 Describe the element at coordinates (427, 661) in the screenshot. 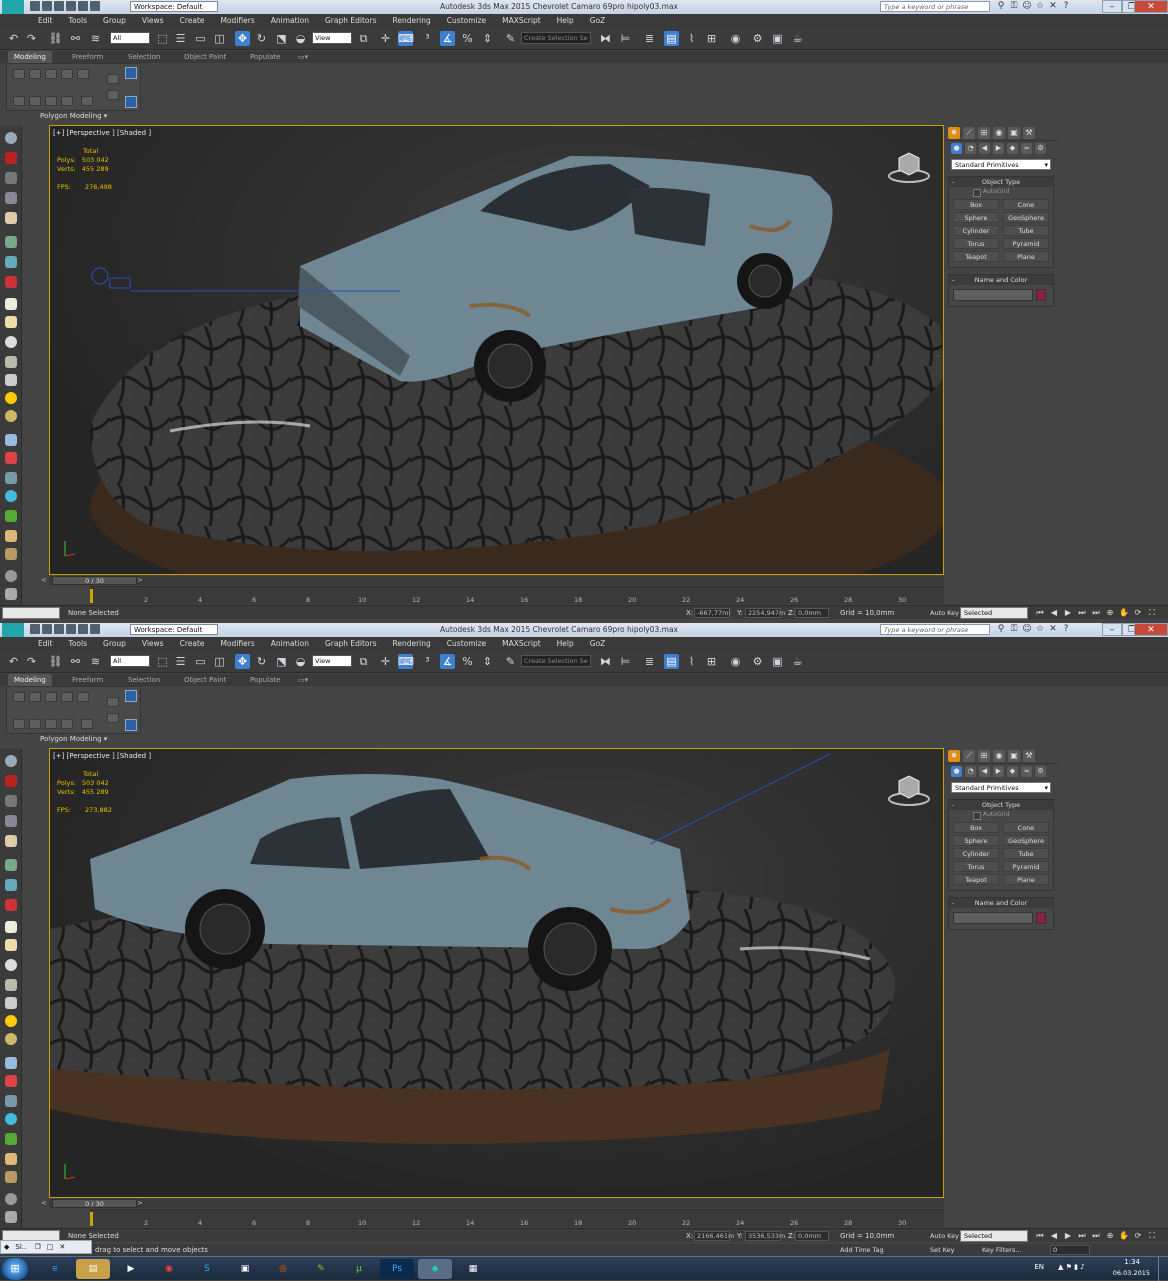

I see `snaps-toggle-icon: ³` at that location.